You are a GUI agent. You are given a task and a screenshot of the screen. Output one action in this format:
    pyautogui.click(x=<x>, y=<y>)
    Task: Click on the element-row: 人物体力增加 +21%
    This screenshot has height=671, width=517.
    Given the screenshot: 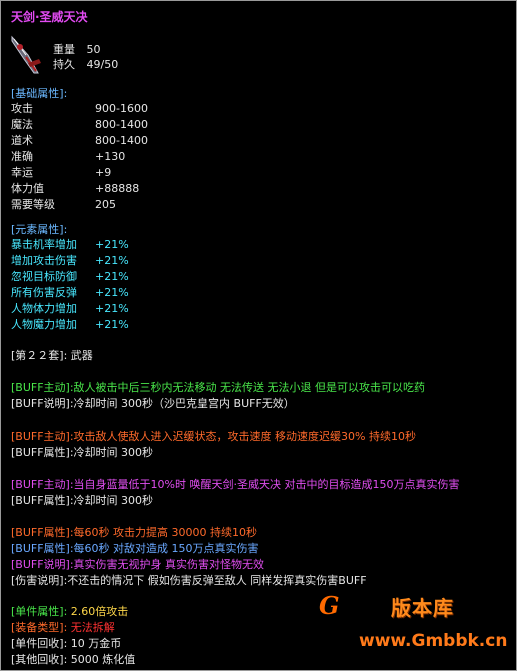 What is the action you would take?
    pyautogui.click(x=70, y=308)
    